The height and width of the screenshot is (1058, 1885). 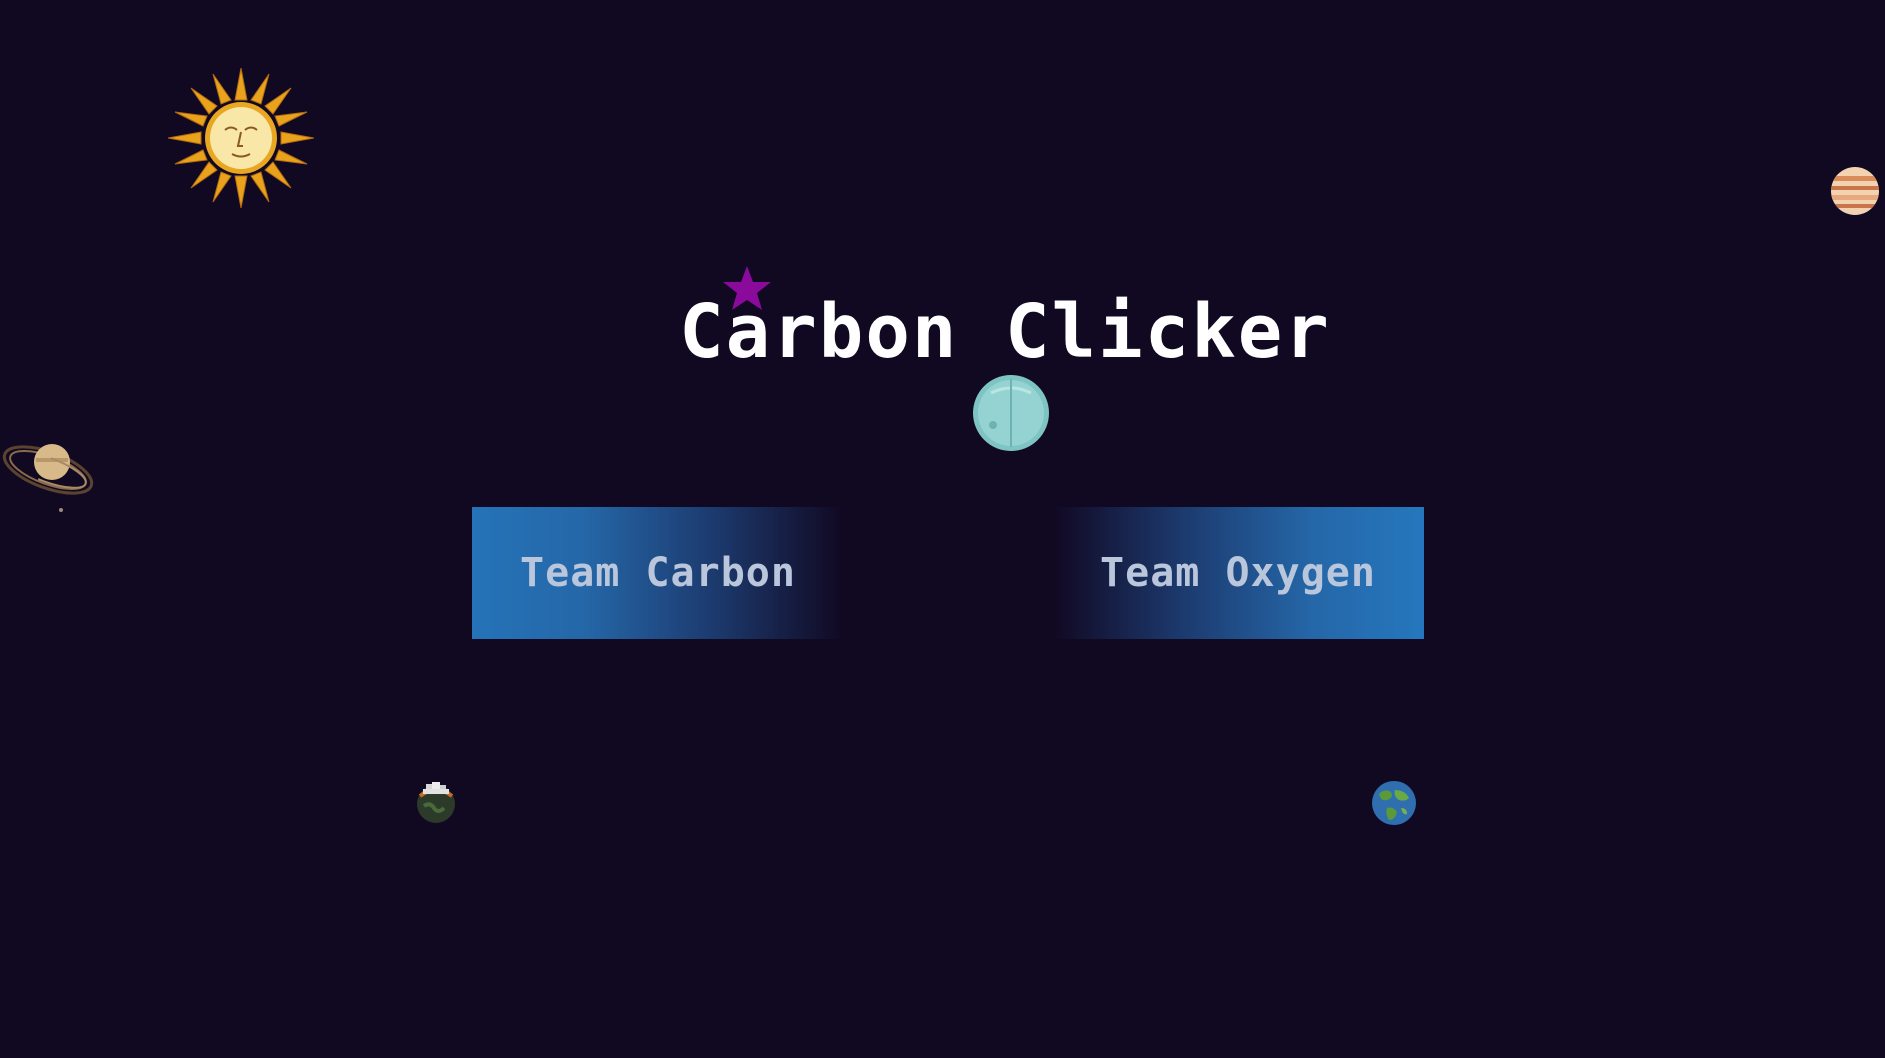 What do you see at coordinates (1855, 191) in the screenshot?
I see `jupiter-icon` at bounding box center [1855, 191].